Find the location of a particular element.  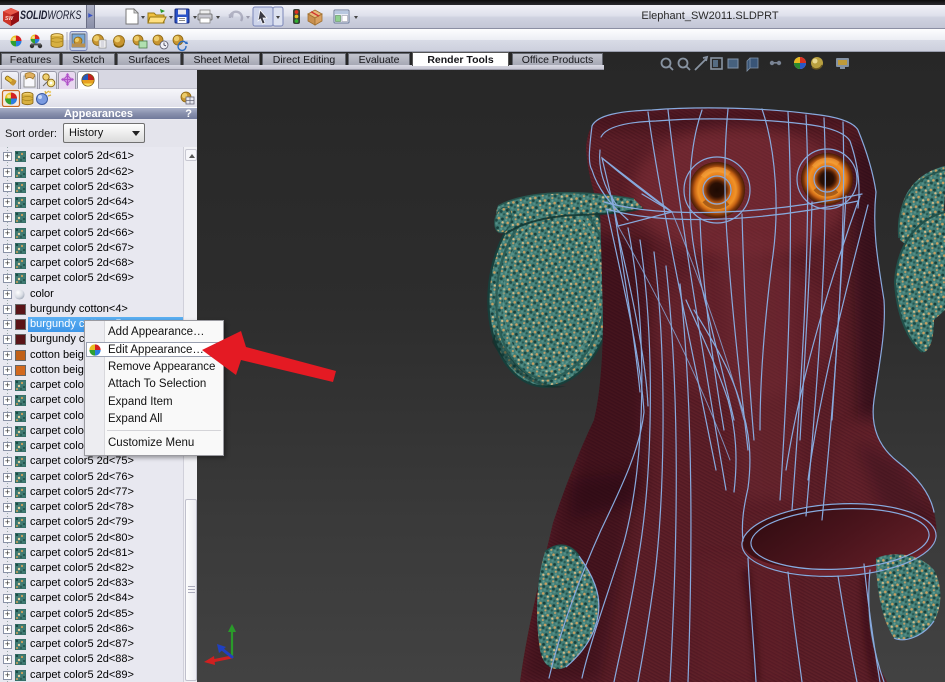

svg-text: SW is located at coordinates (9, 19).